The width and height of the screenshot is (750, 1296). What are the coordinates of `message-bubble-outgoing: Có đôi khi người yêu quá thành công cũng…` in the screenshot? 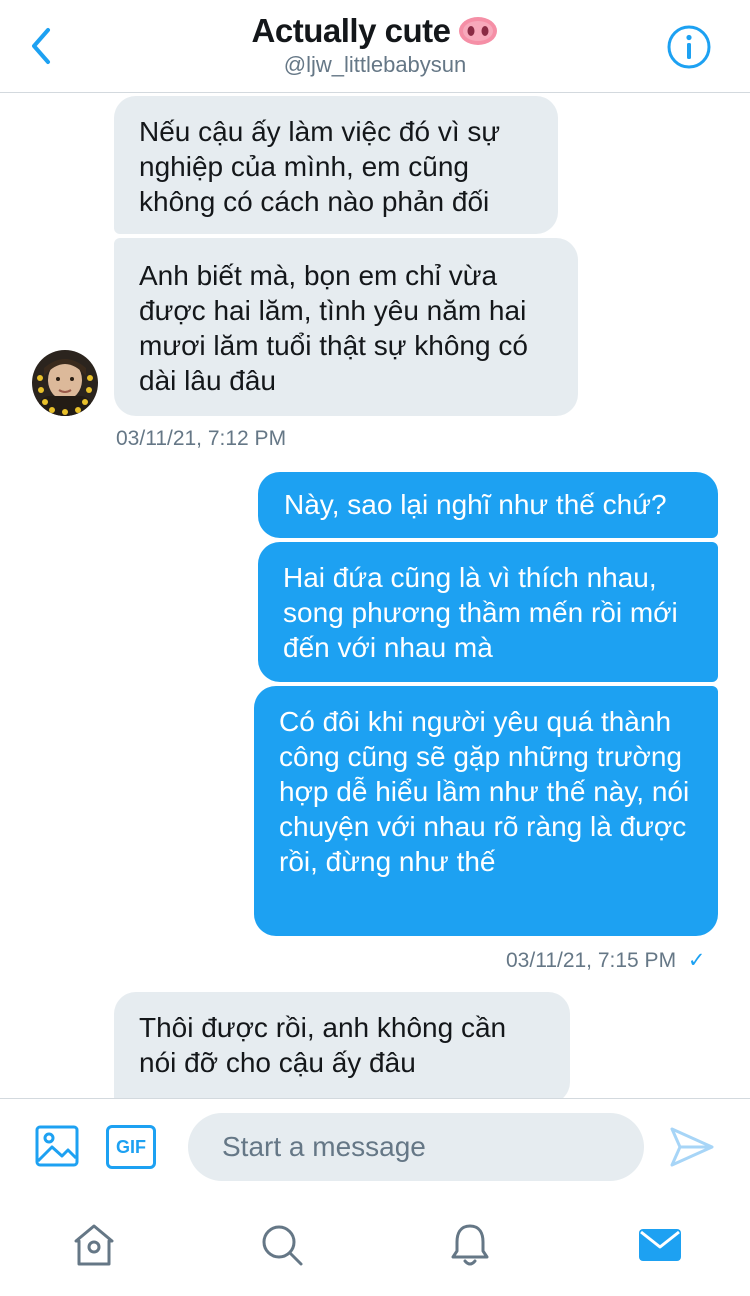 It's located at (486, 811).